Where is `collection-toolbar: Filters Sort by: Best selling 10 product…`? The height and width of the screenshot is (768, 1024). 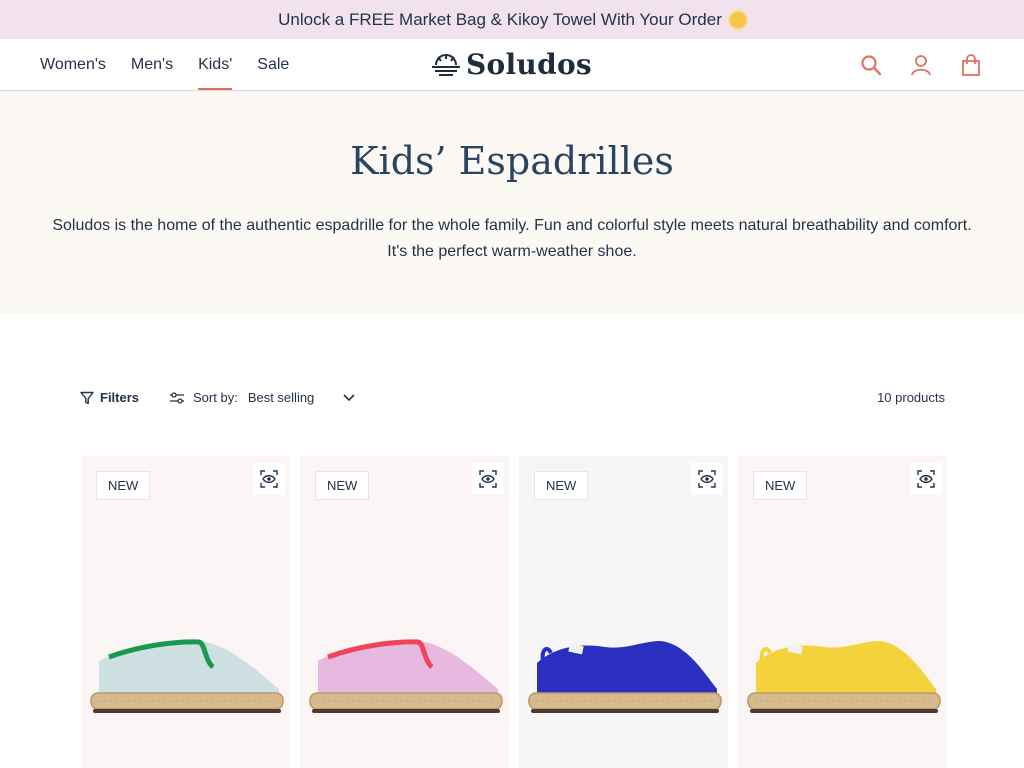 collection-toolbar: Filters Sort by: Best selling 10 product… is located at coordinates (512, 397).